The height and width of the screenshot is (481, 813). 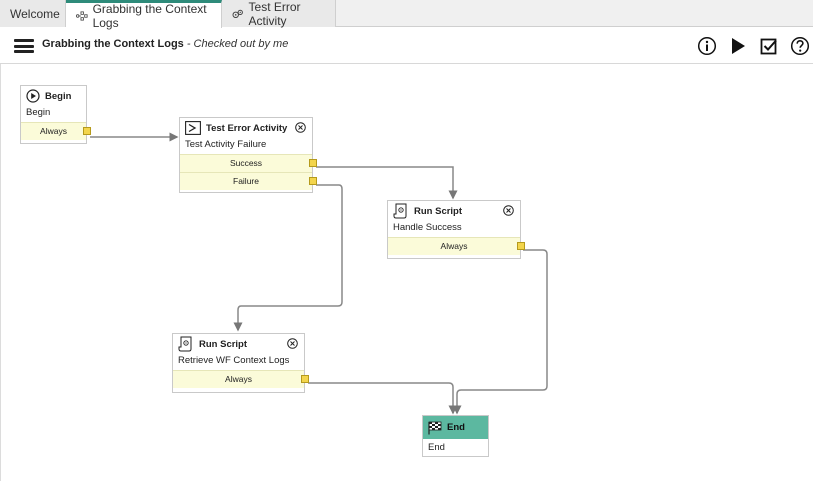 I want to click on workflow-title: Grabbing the Context Logs, so click(x=113, y=44).